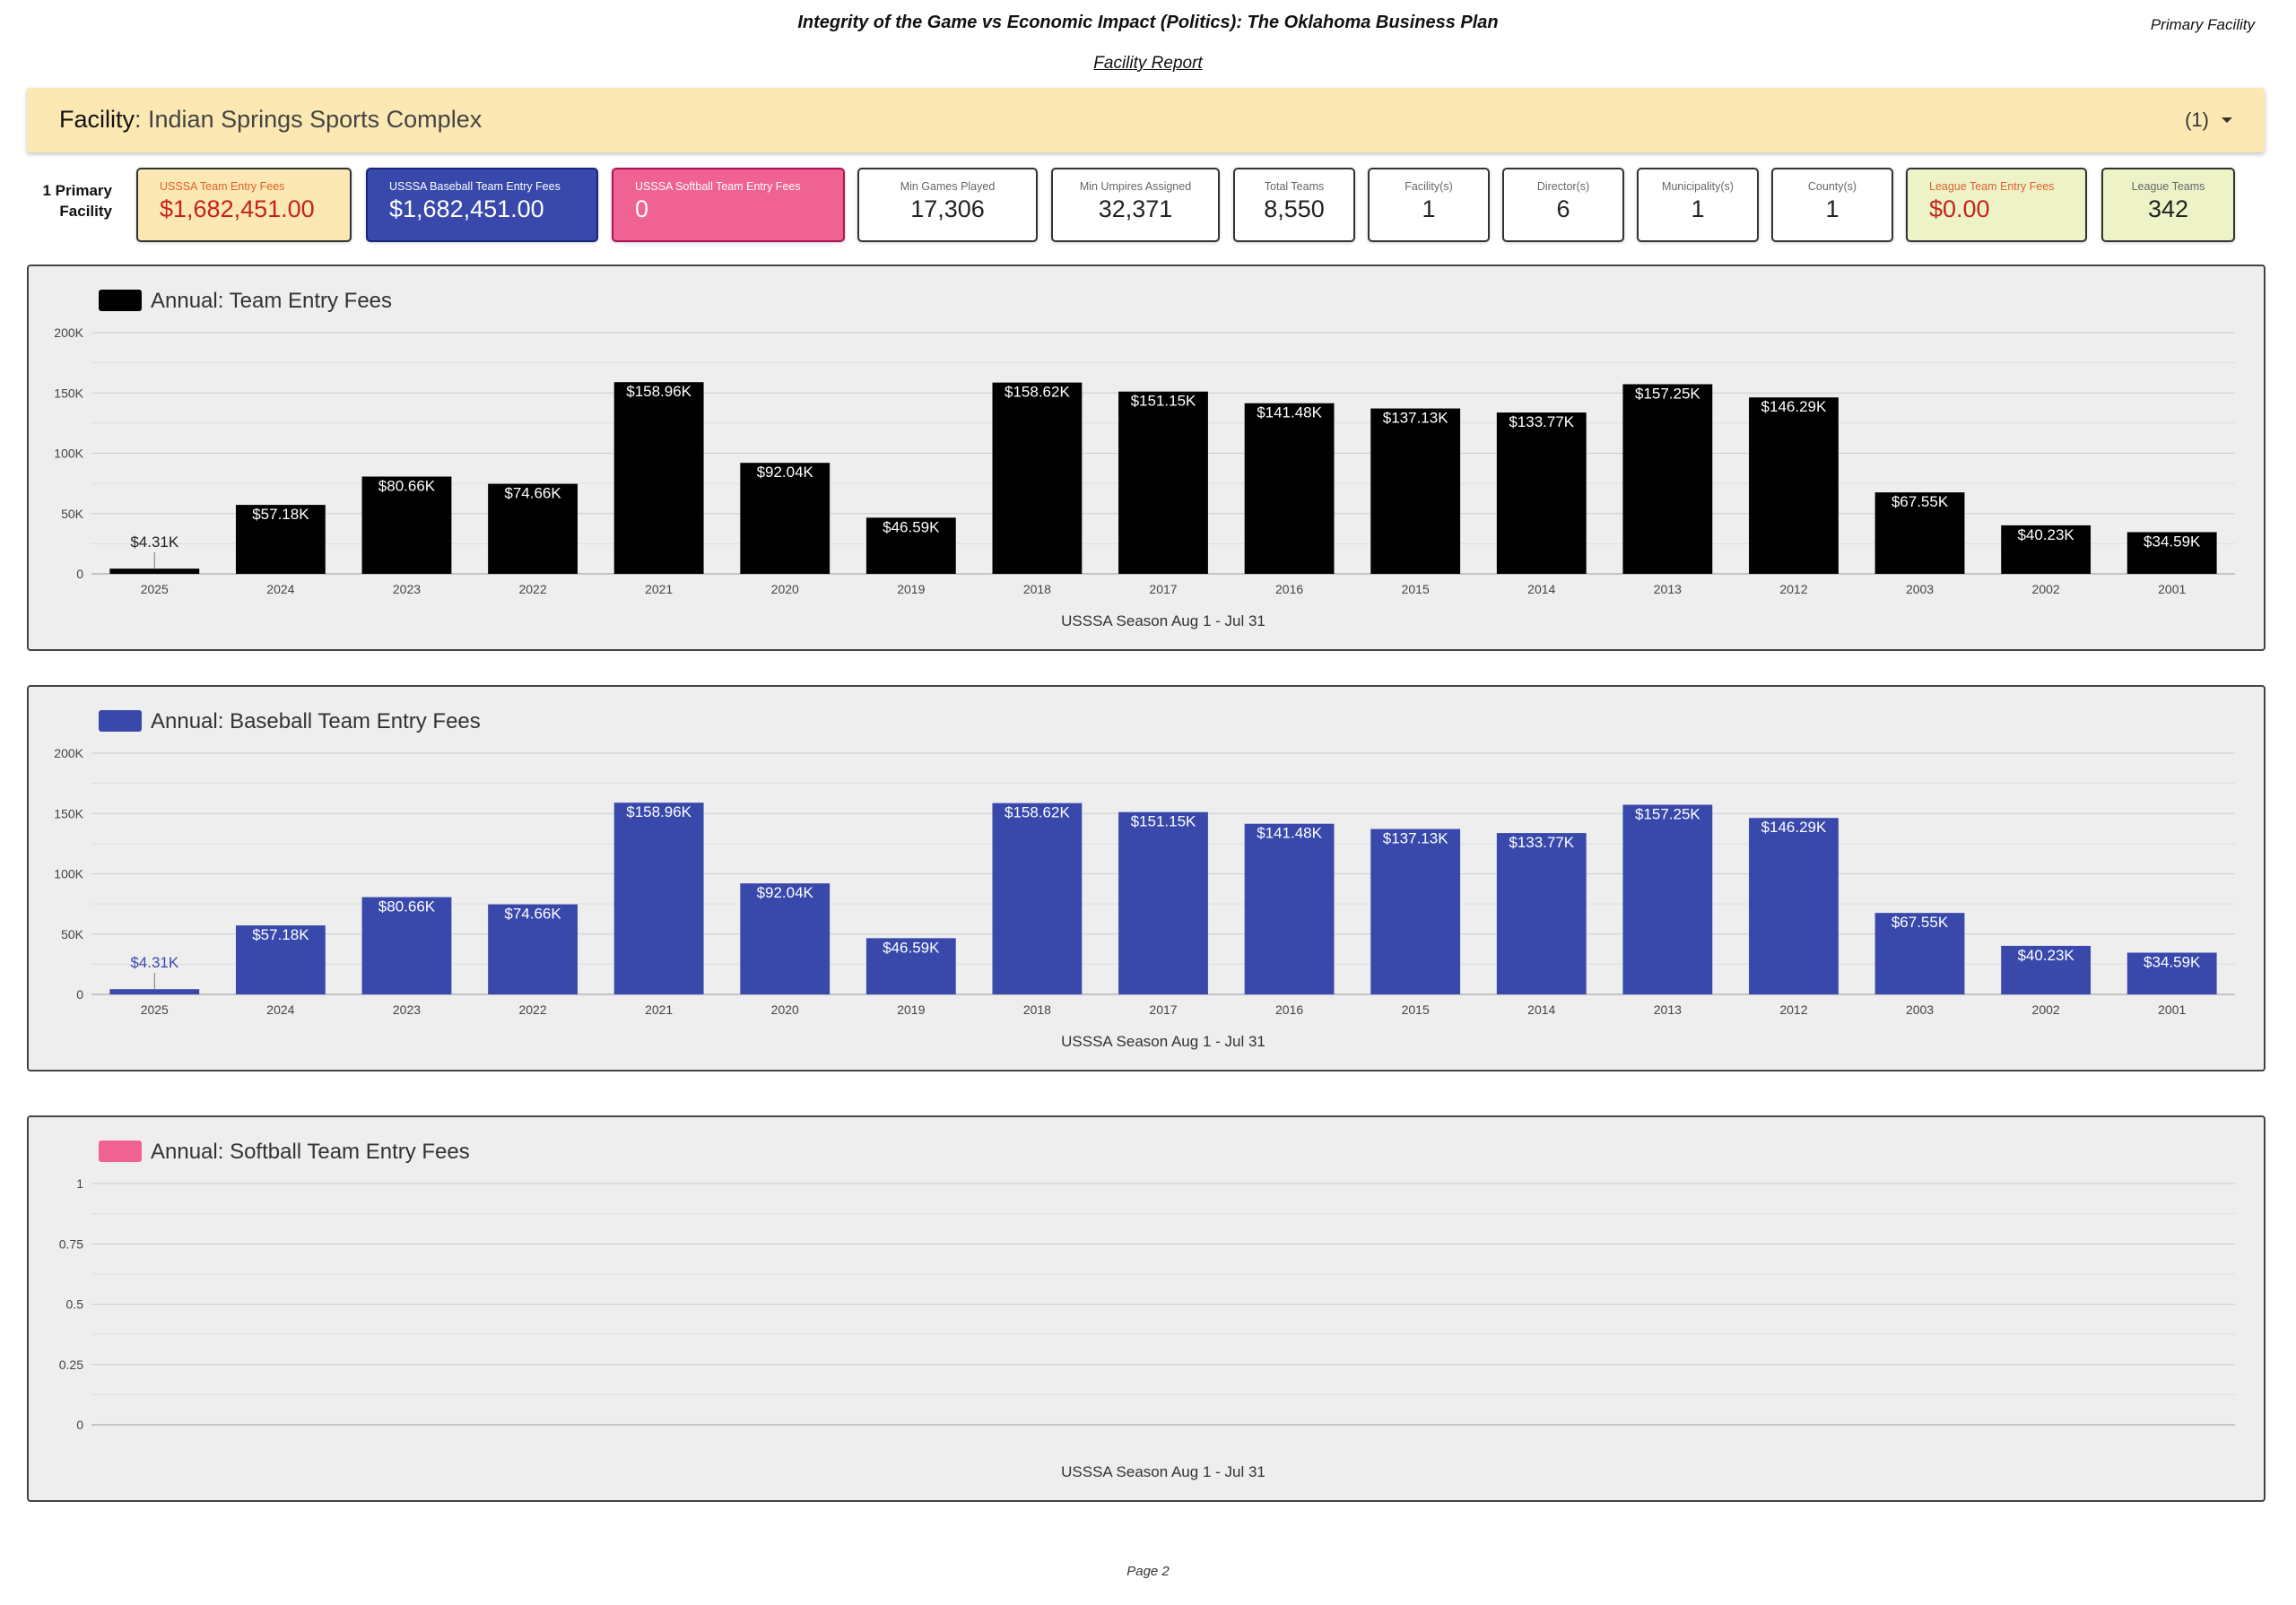 The height and width of the screenshot is (1605, 2296). What do you see at coordinates (68, 874) in the screenshot?
I see `y-tick-label: 100K` at bounding box center [68, 874].